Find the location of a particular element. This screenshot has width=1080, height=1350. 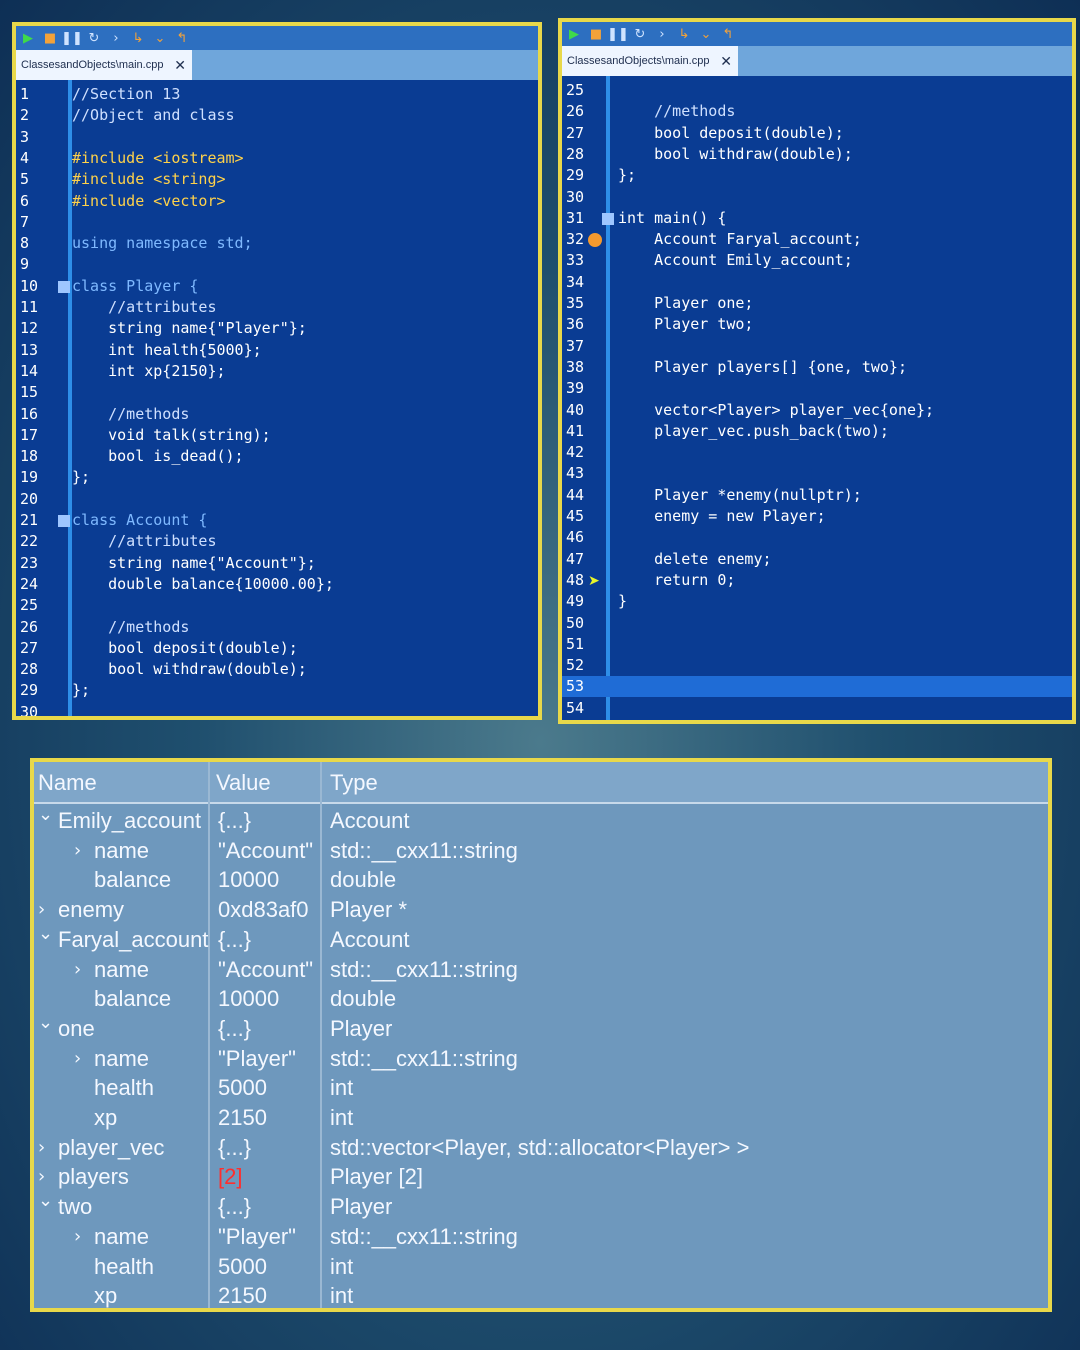

code-line: 22 //attributes is located at coordinates (277, 541).